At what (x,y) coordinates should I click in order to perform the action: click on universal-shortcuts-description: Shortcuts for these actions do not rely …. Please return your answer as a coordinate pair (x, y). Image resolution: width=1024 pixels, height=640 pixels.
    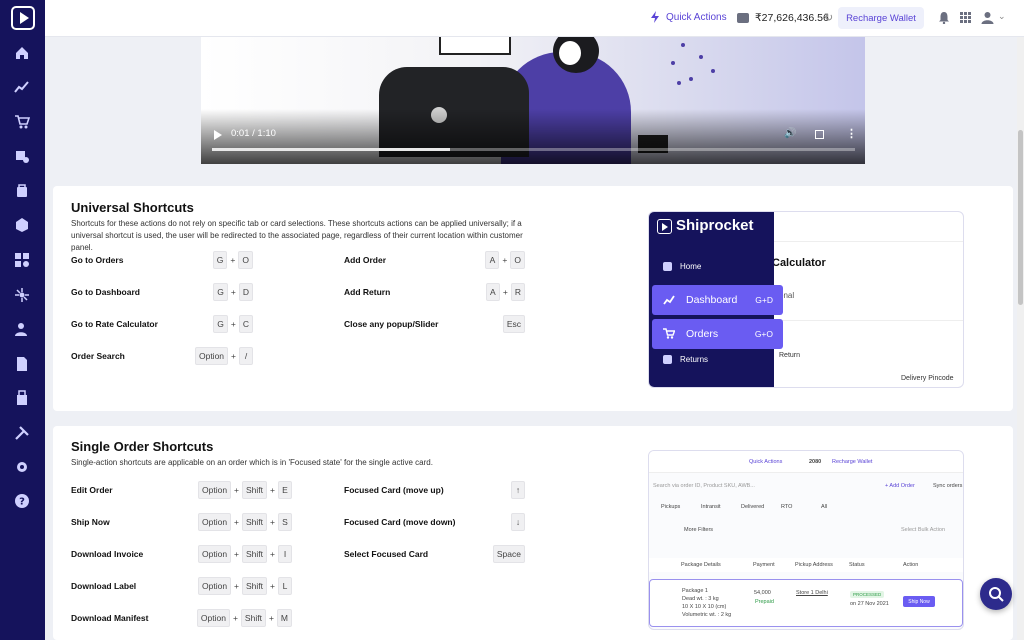
    Looking at the image, I should click on (297, 235).